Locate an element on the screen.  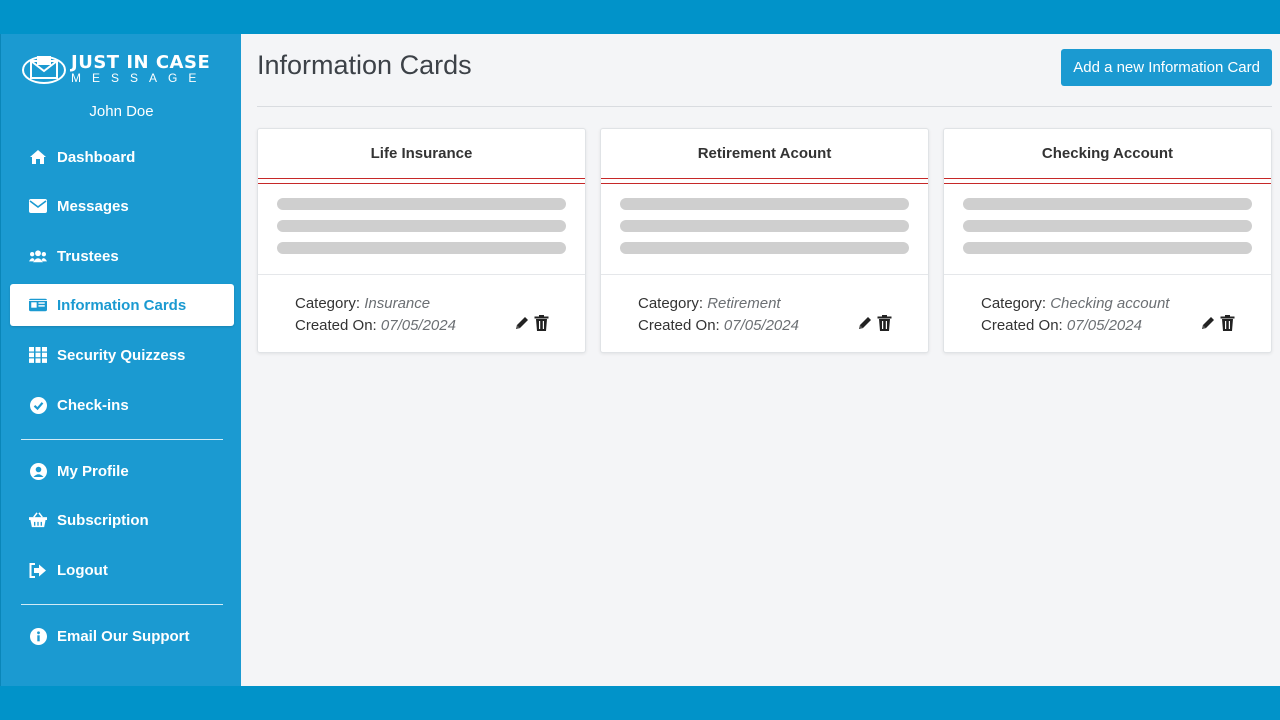
sidebar-item-information-cards: Information Cards is located at coordinates (122, 305).